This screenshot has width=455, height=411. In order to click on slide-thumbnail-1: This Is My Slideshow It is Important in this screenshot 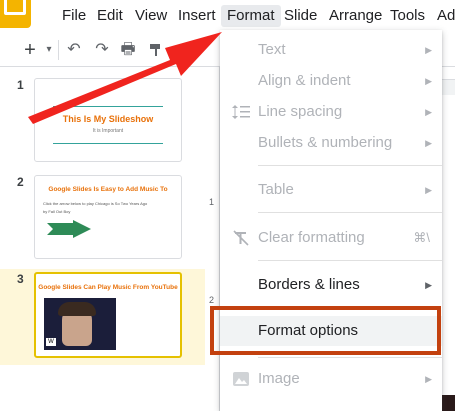, I will do `click(108, 120)`.